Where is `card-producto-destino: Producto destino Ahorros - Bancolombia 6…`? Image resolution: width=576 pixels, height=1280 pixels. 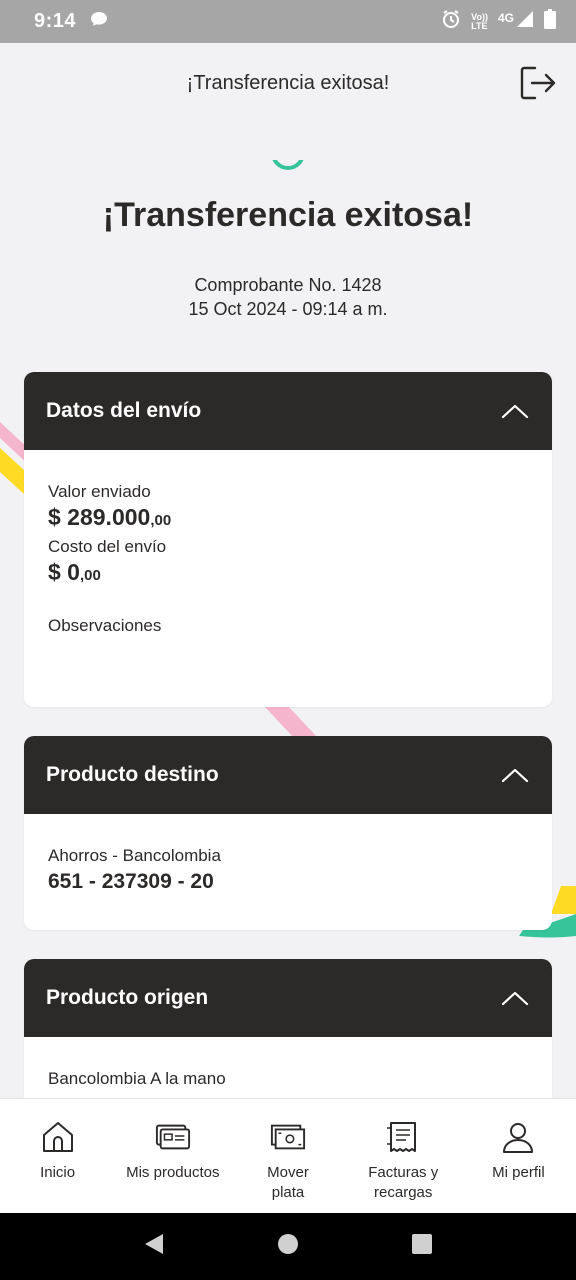 card-producto-destino: Producto destino Ahorros - Bancolombia 6… is located at coordinates (288, 833).